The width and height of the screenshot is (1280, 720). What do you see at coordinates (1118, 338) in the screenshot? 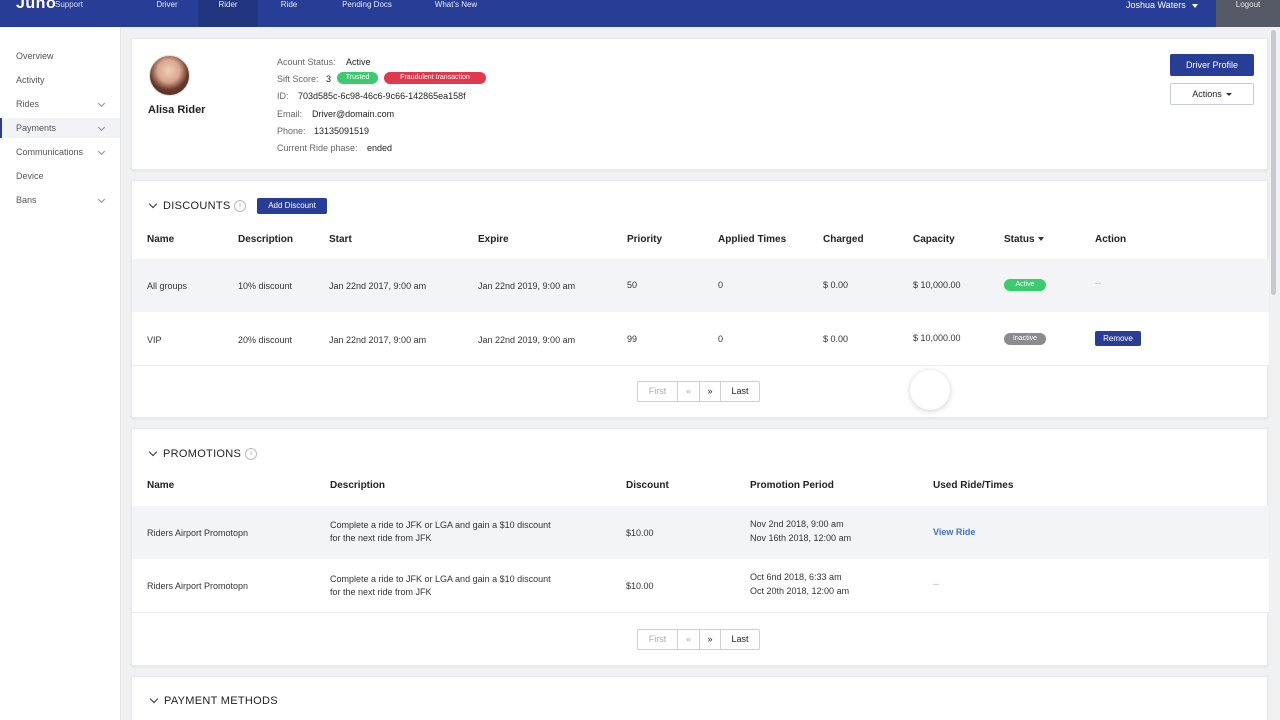
I see `remove-button: Remove` at bounding box center [1118, 338].